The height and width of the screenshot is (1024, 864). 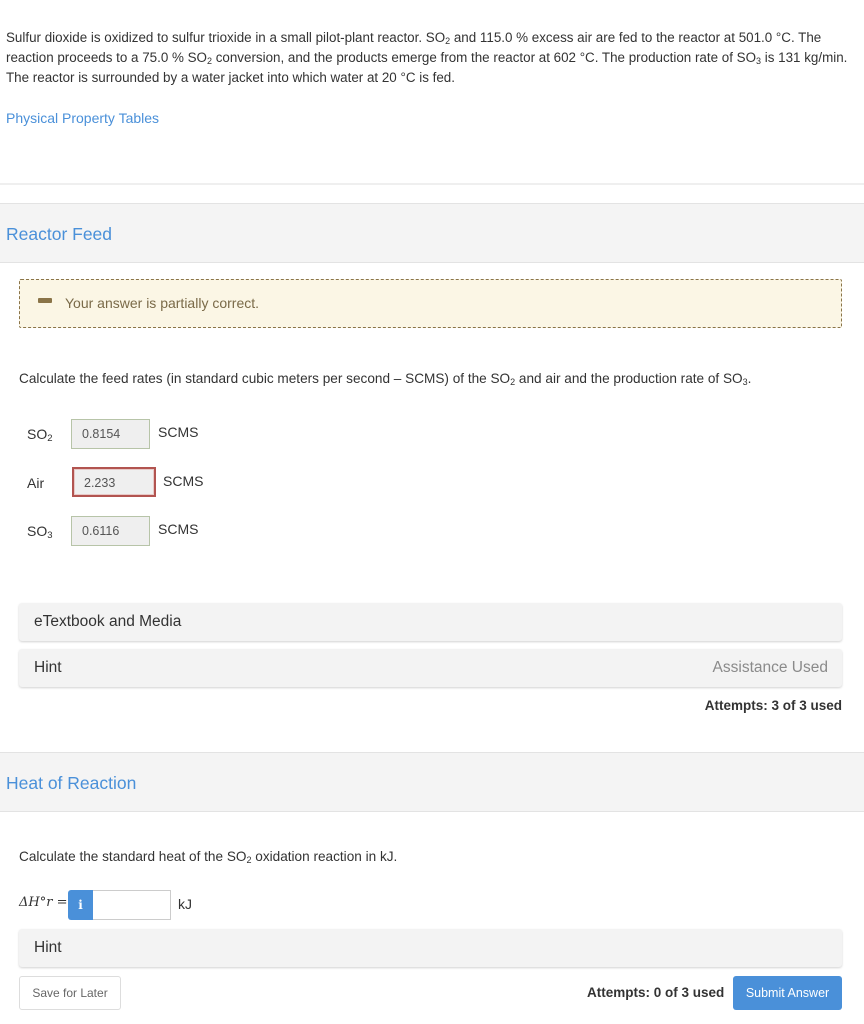 What do you see at coordinates (71, 783) in the screenshot?
I see `section-title-heat-of-reaction: Heat of Reaction` at bounding box center [71, 783].